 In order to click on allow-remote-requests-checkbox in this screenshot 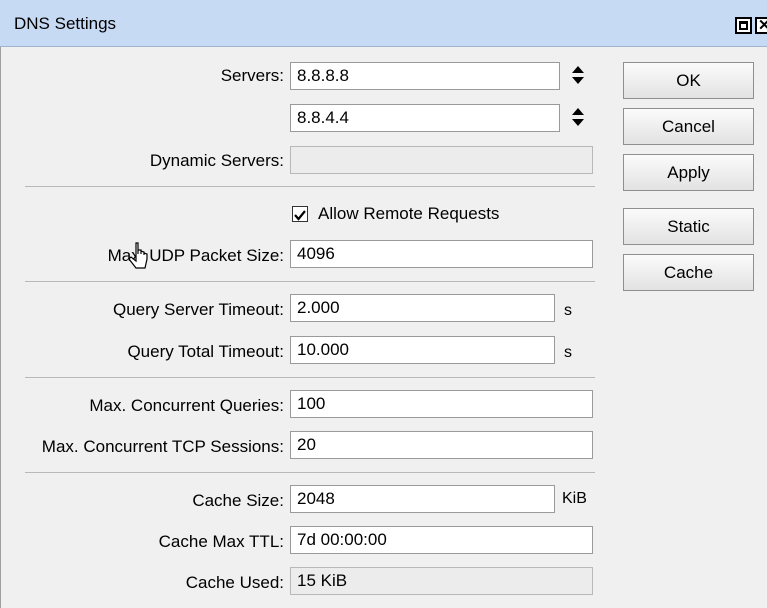, I will do `click(300, 214)`.